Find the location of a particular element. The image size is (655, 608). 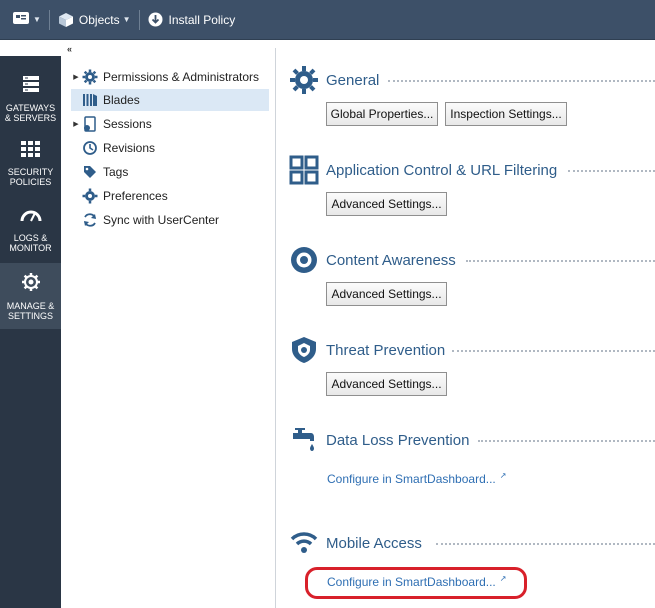

section-title: Content Awareness is located at coordinates (391, 260).